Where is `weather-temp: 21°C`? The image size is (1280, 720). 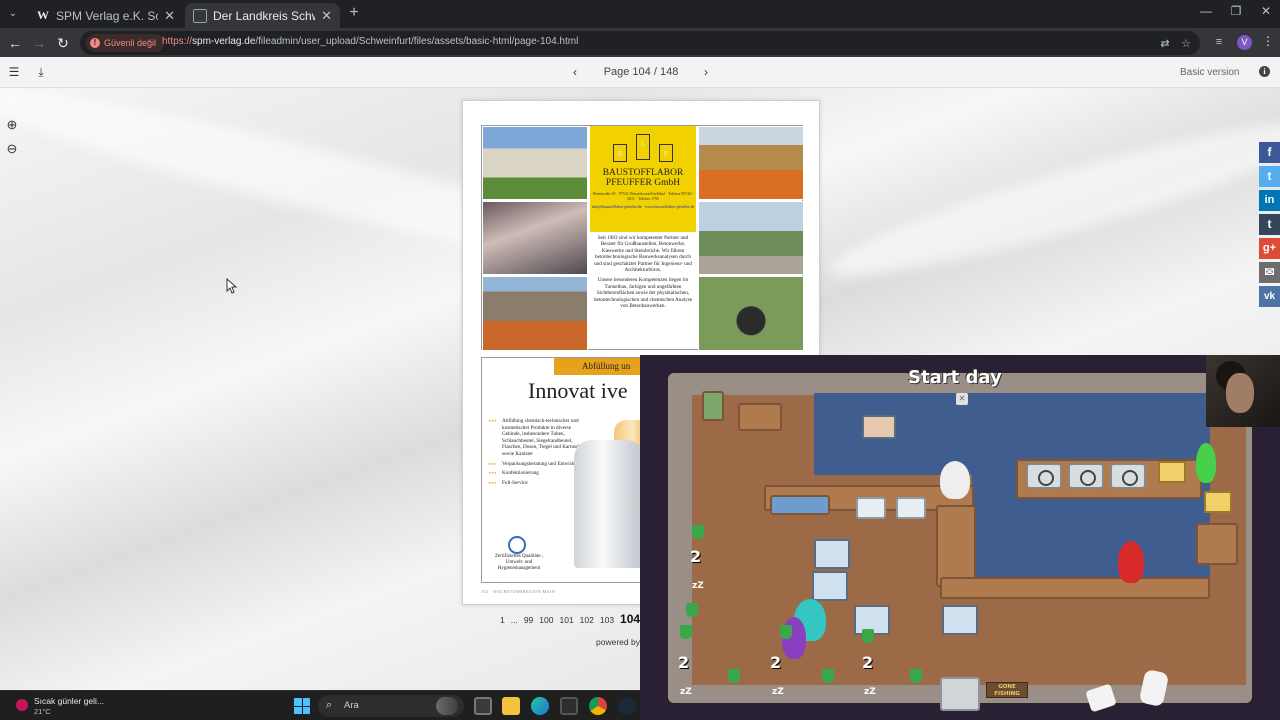
weather-temp: 21°C is located at coordinates (42, 711).